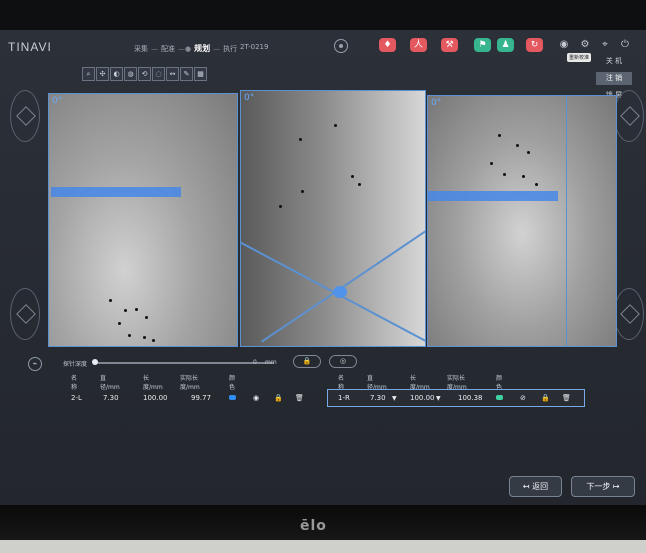 This screenshot has height=553, width=646. Describe the element at coordinates (629, 116) in the screenshot. I see `right-upper-navigation-control` at that location.